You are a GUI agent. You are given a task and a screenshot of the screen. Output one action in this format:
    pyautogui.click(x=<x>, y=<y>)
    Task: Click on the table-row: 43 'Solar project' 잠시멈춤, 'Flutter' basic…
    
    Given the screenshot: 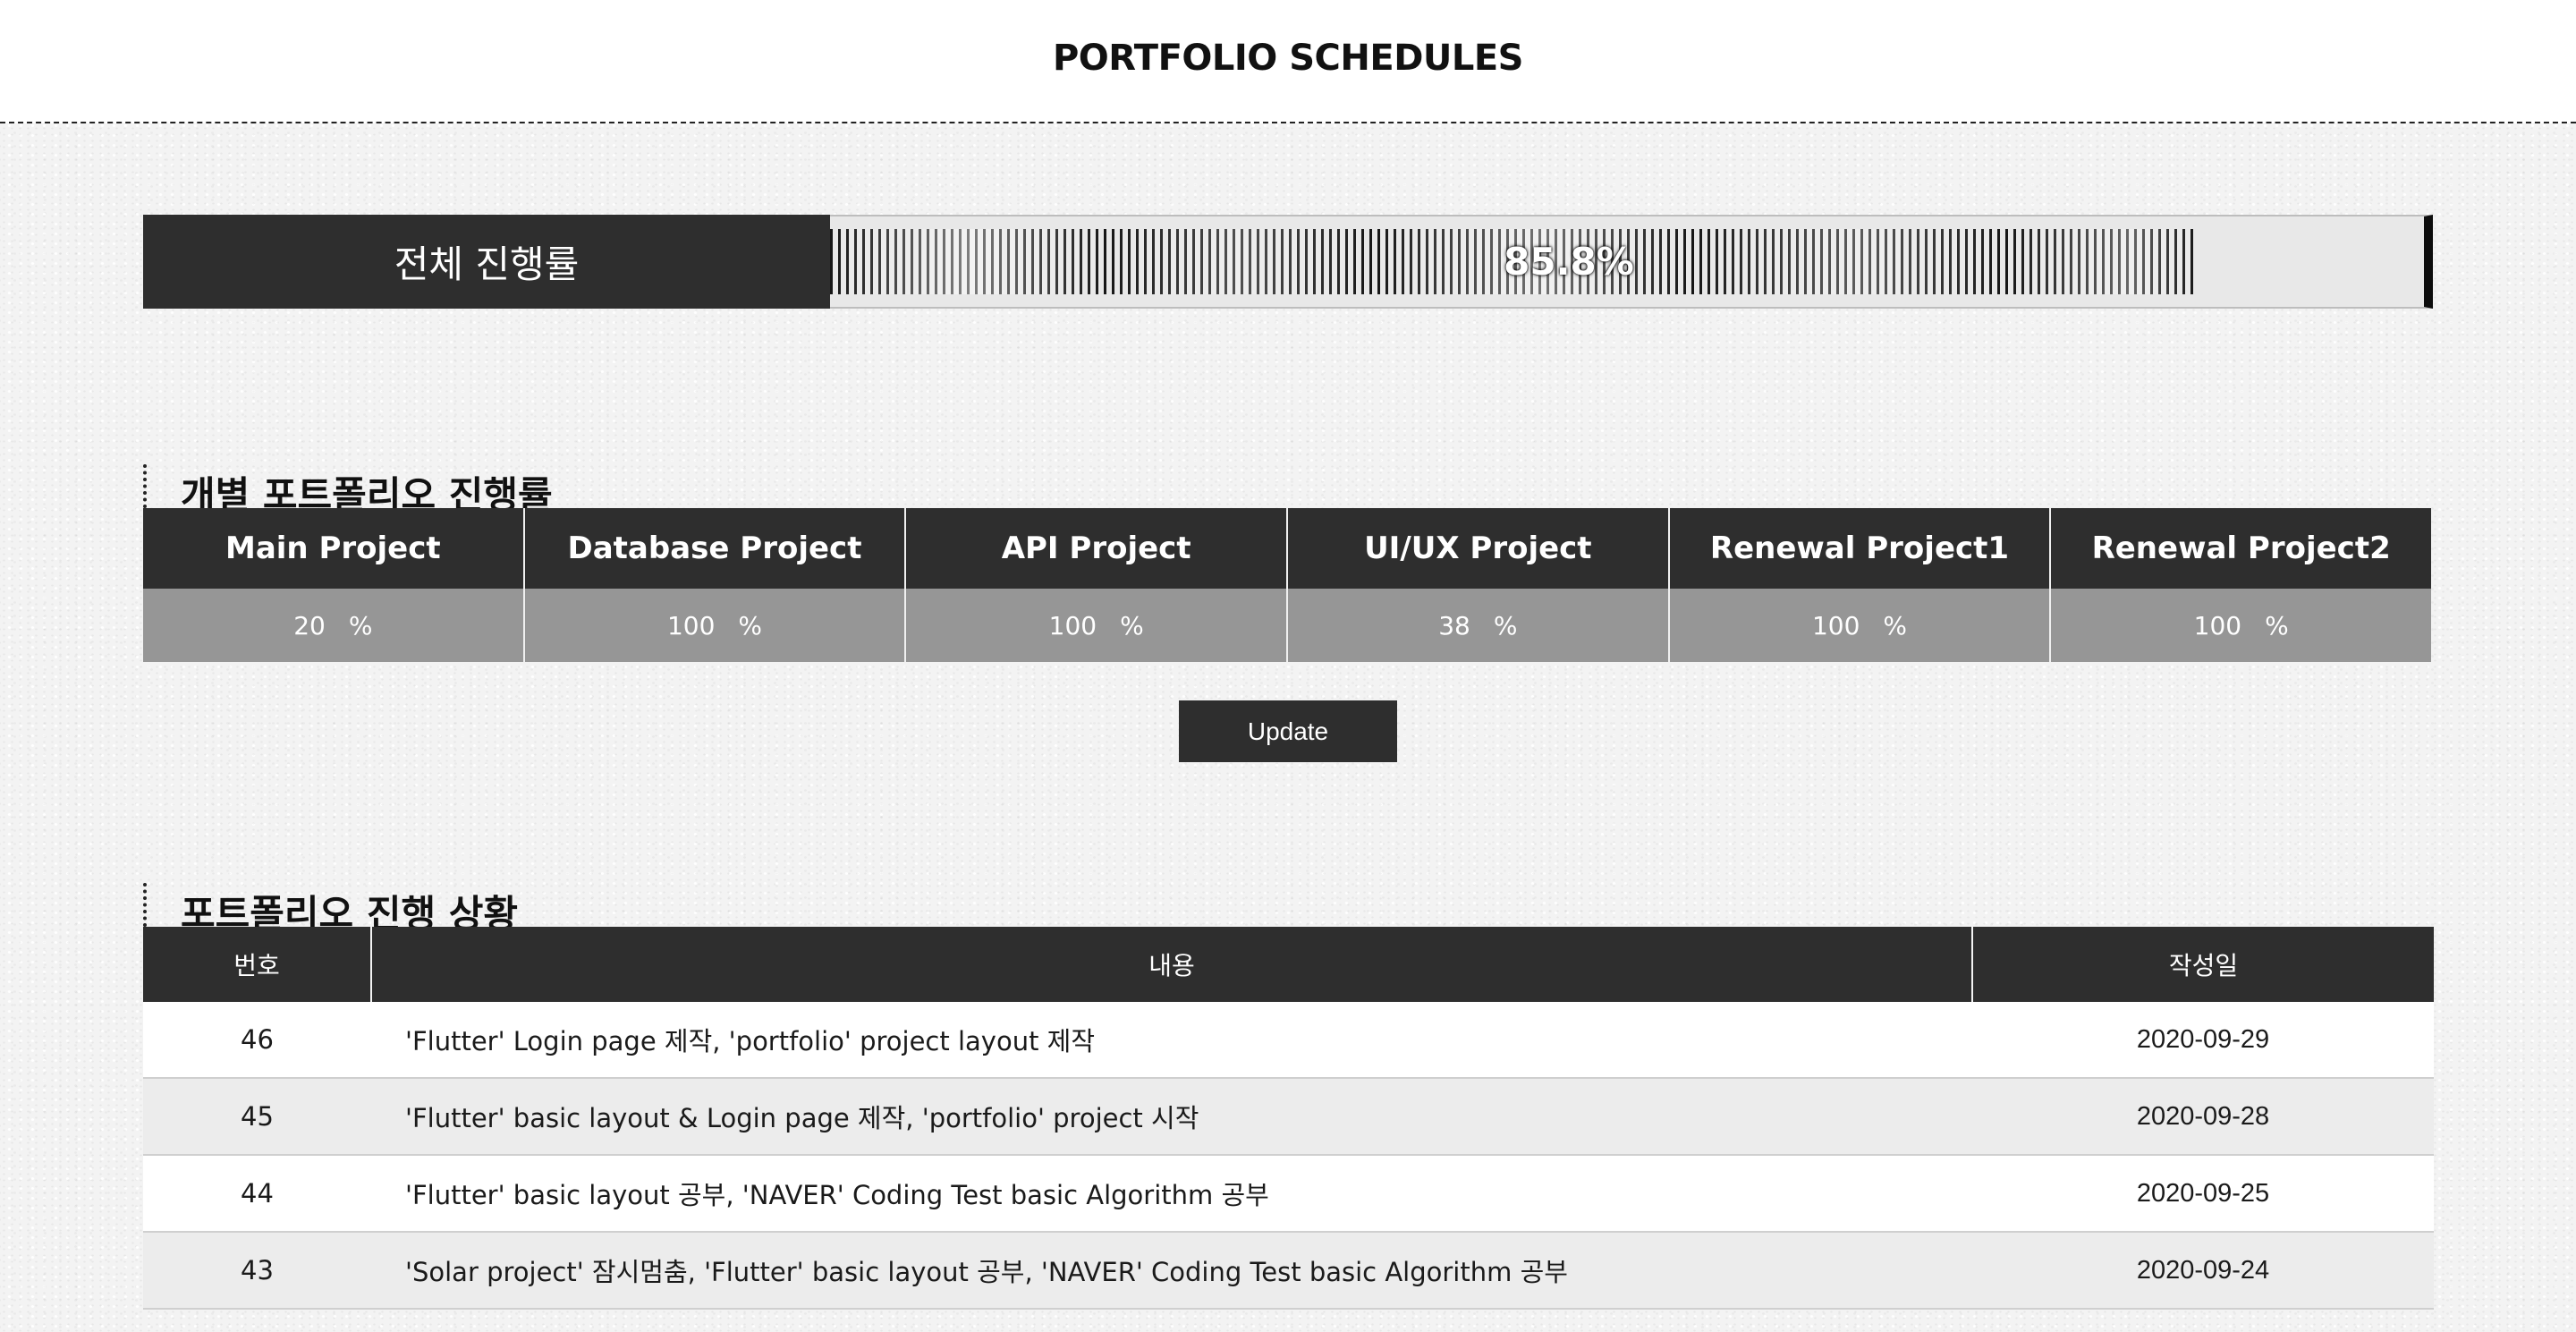 What is the action you would take?
    pyautogui.click(x=1288, y=1271)
    